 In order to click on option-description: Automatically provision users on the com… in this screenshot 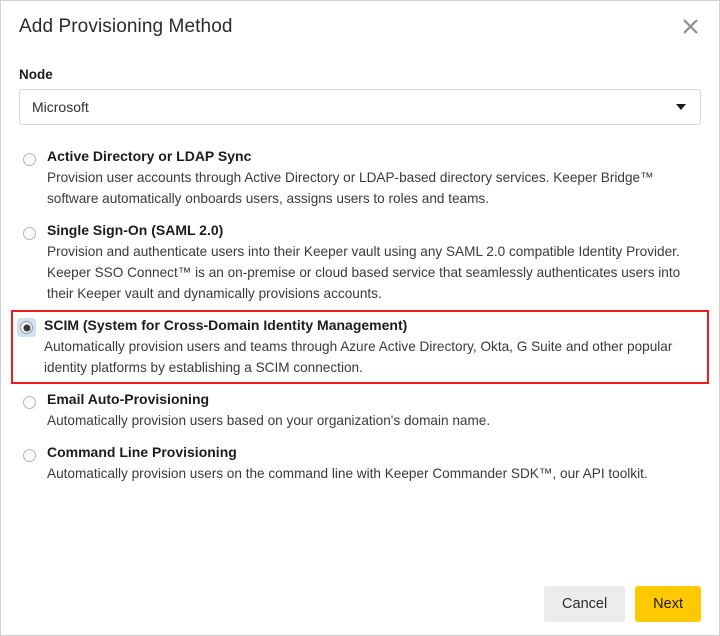, I will do `click(347, 473)`.